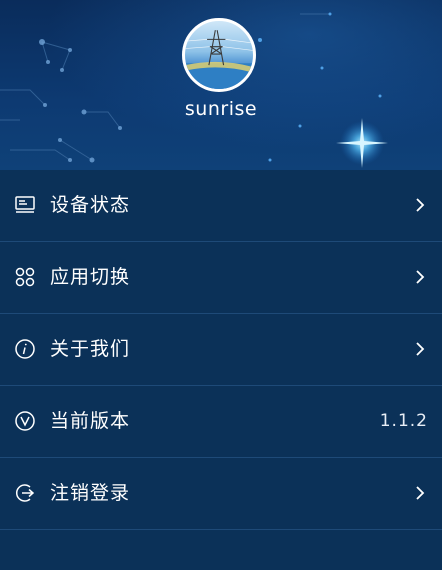  I want to click on monitor-icon, so click(25, 204).